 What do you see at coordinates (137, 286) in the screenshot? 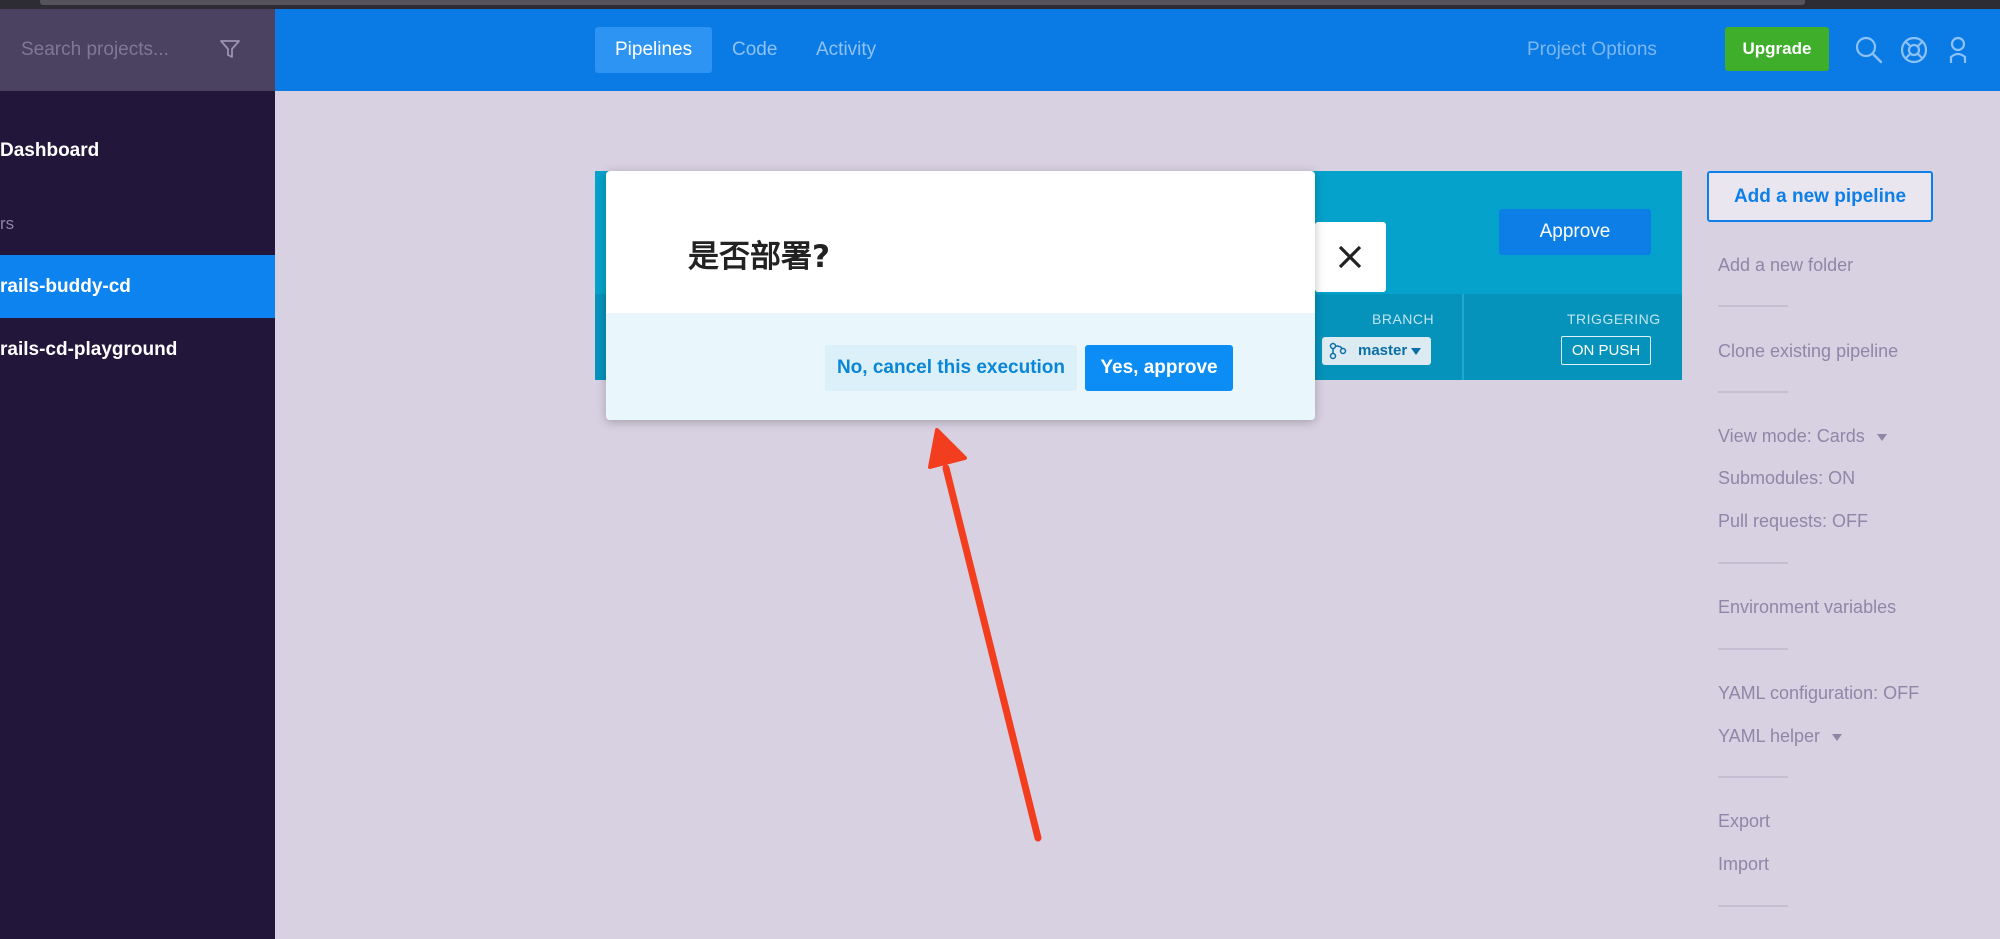
I see `sidebar-item-rails-buddy-cd: rails-buddy-cd` at bounding box center [137, 286].